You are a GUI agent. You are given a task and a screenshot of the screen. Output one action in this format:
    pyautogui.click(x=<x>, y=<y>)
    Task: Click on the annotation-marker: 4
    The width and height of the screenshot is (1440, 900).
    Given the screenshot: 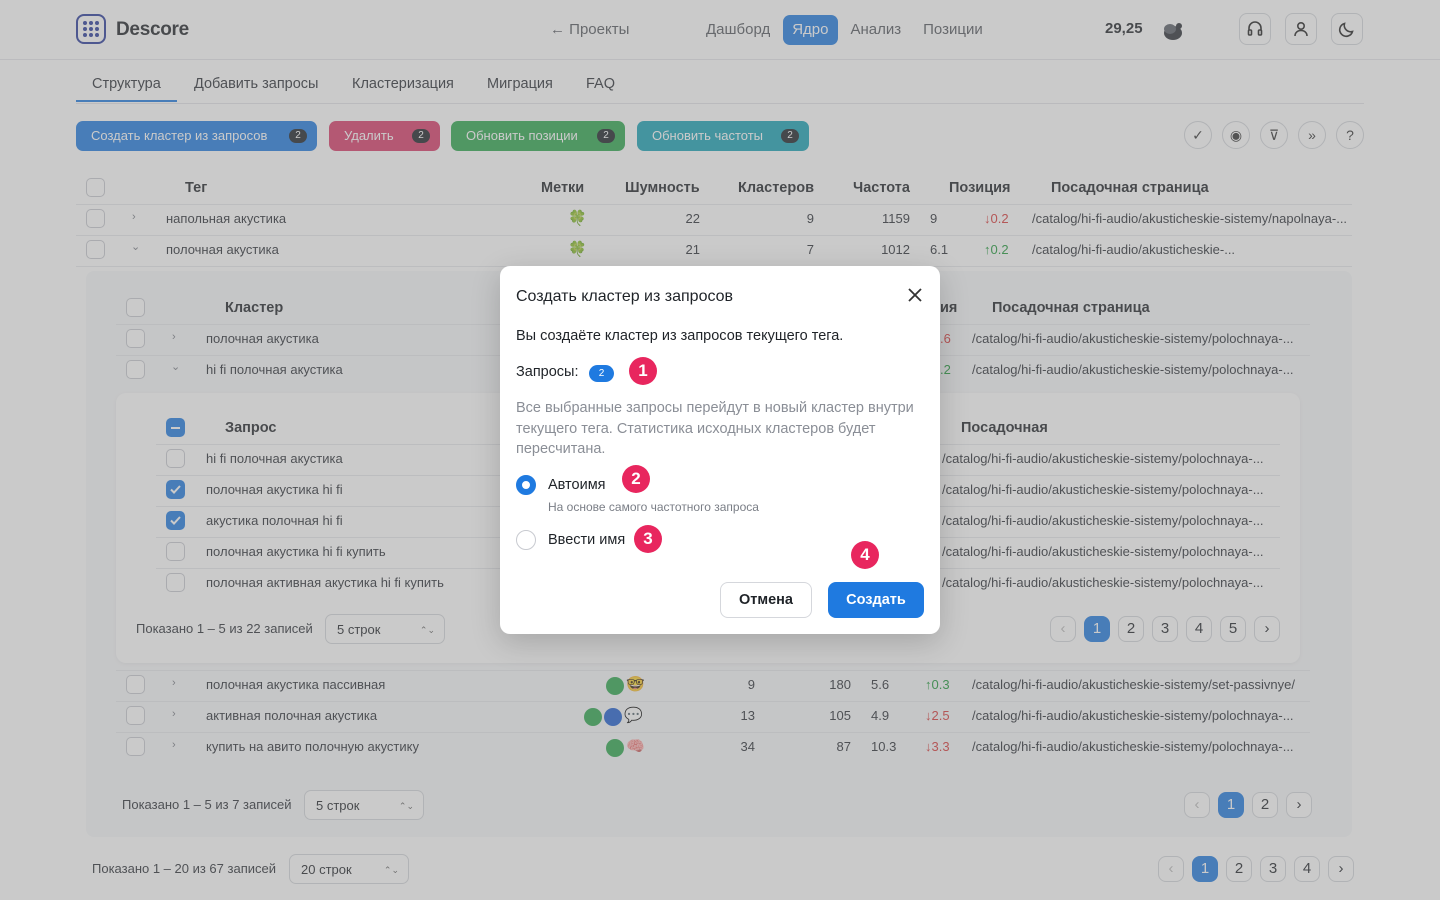 What is the action you would take?
    pyautogui.click(x=865, y=555)
    